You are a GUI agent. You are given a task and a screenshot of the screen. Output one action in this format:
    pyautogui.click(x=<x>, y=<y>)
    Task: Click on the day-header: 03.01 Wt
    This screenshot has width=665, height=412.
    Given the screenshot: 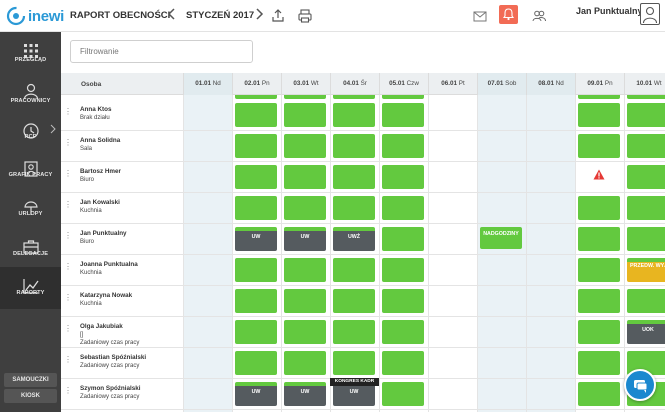 What is the action you would take?
    pyautogui.click(x=305, y=84)
    